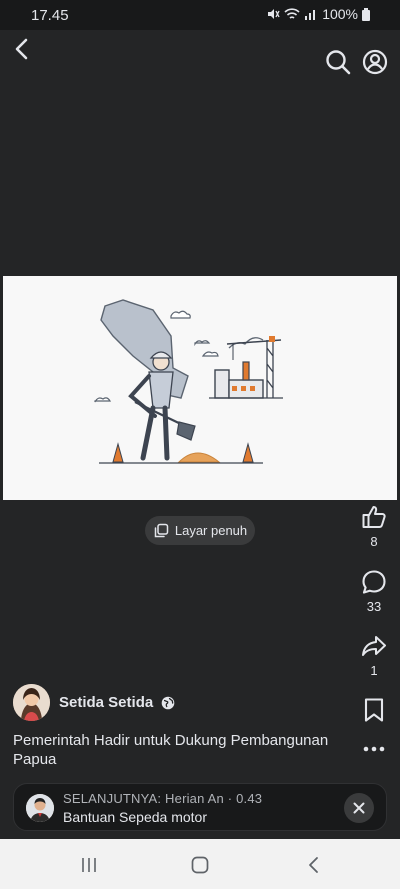  I want to click on back-button, so click(21, 49).